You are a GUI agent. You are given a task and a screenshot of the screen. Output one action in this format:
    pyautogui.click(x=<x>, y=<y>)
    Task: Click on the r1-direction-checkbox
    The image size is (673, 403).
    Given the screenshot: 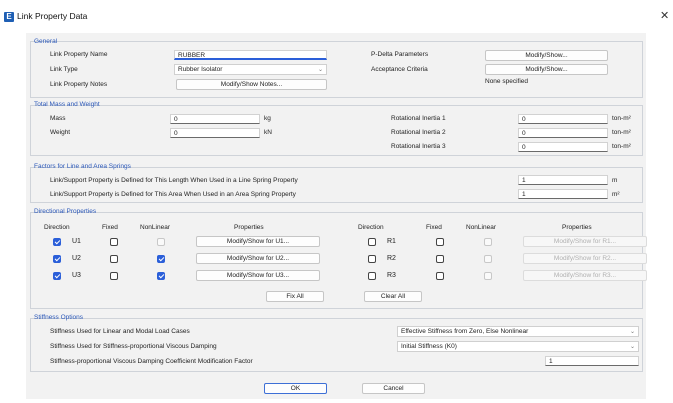 What is the action you would take?
    pyautogui.click(x=372, y=242)
    